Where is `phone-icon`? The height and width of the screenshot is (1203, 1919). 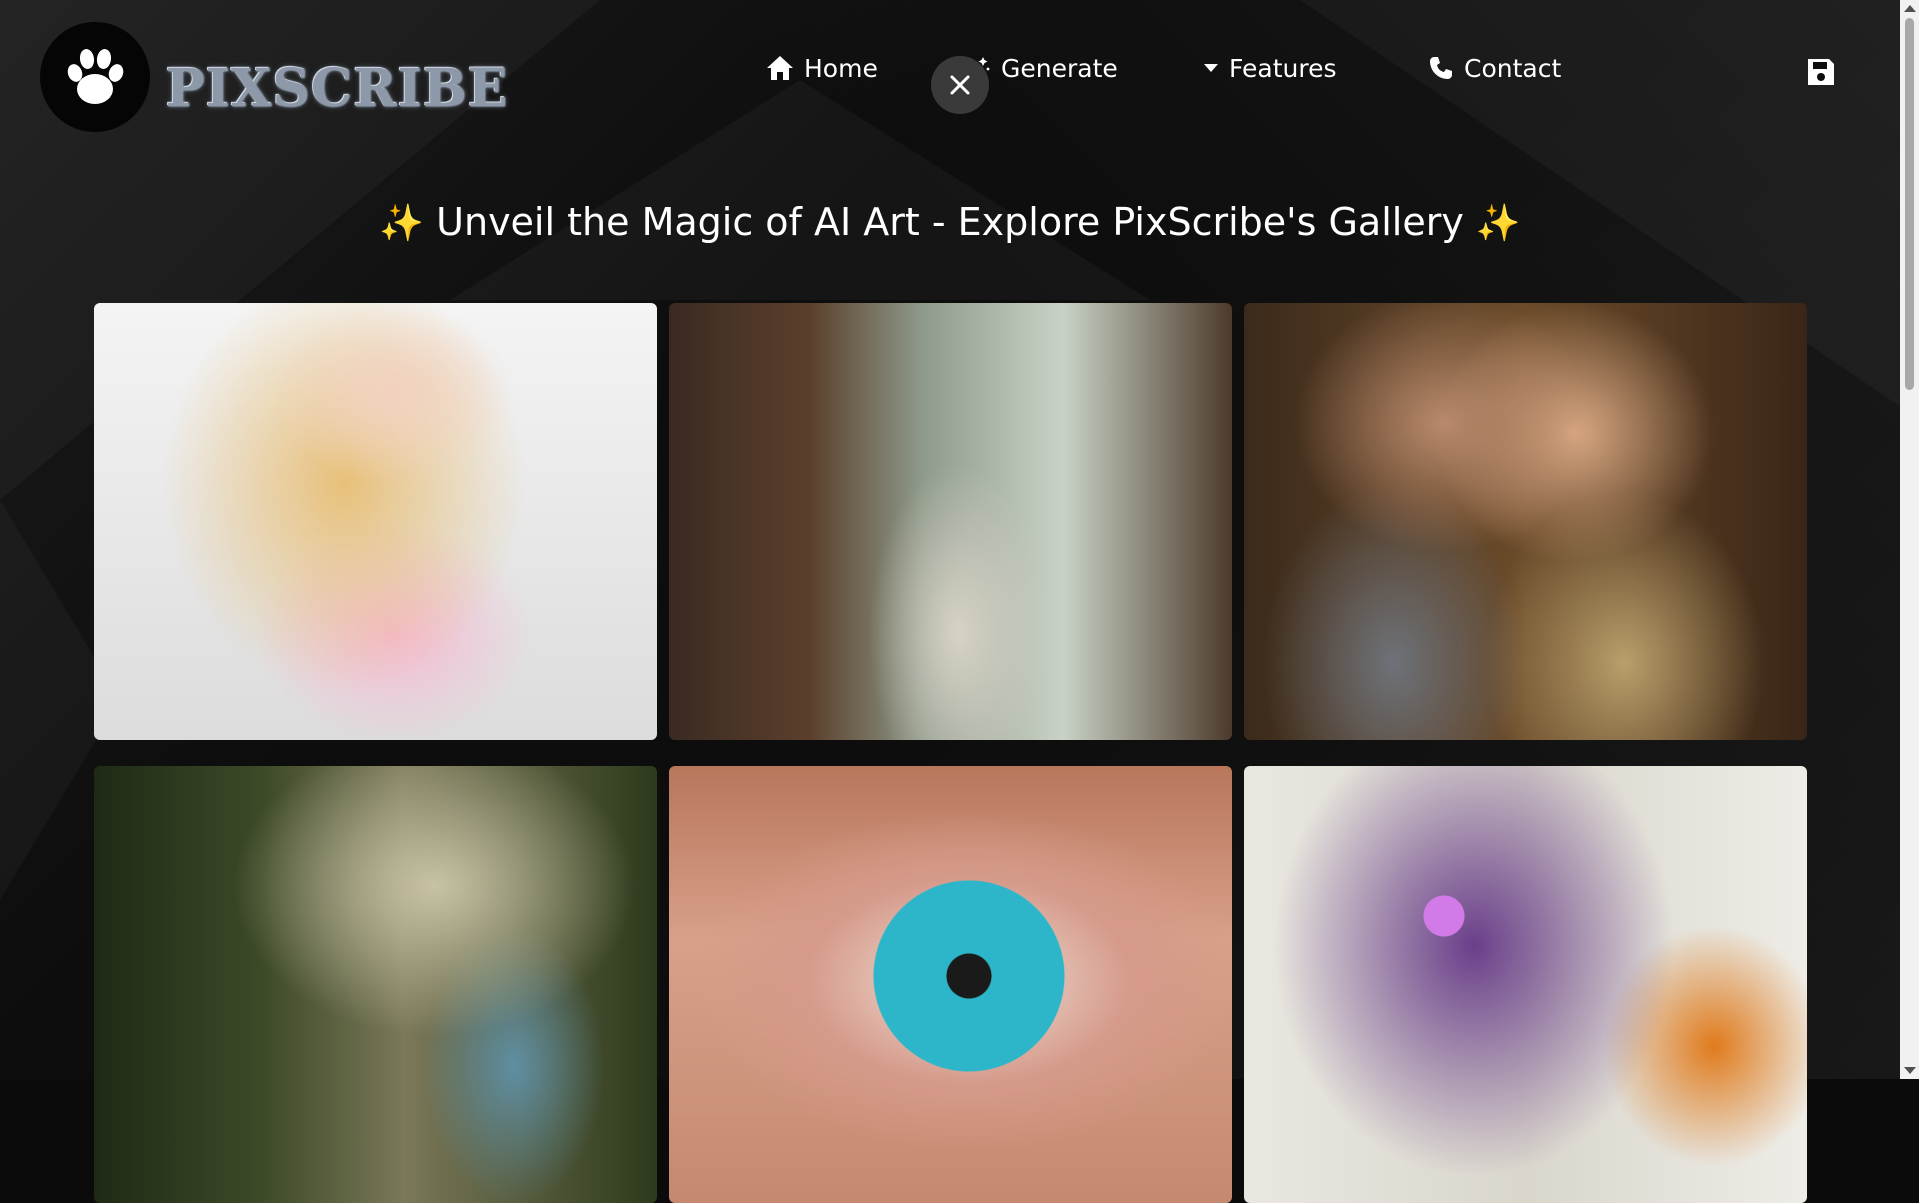
phone-icon is located at coordinates (1441, 68).